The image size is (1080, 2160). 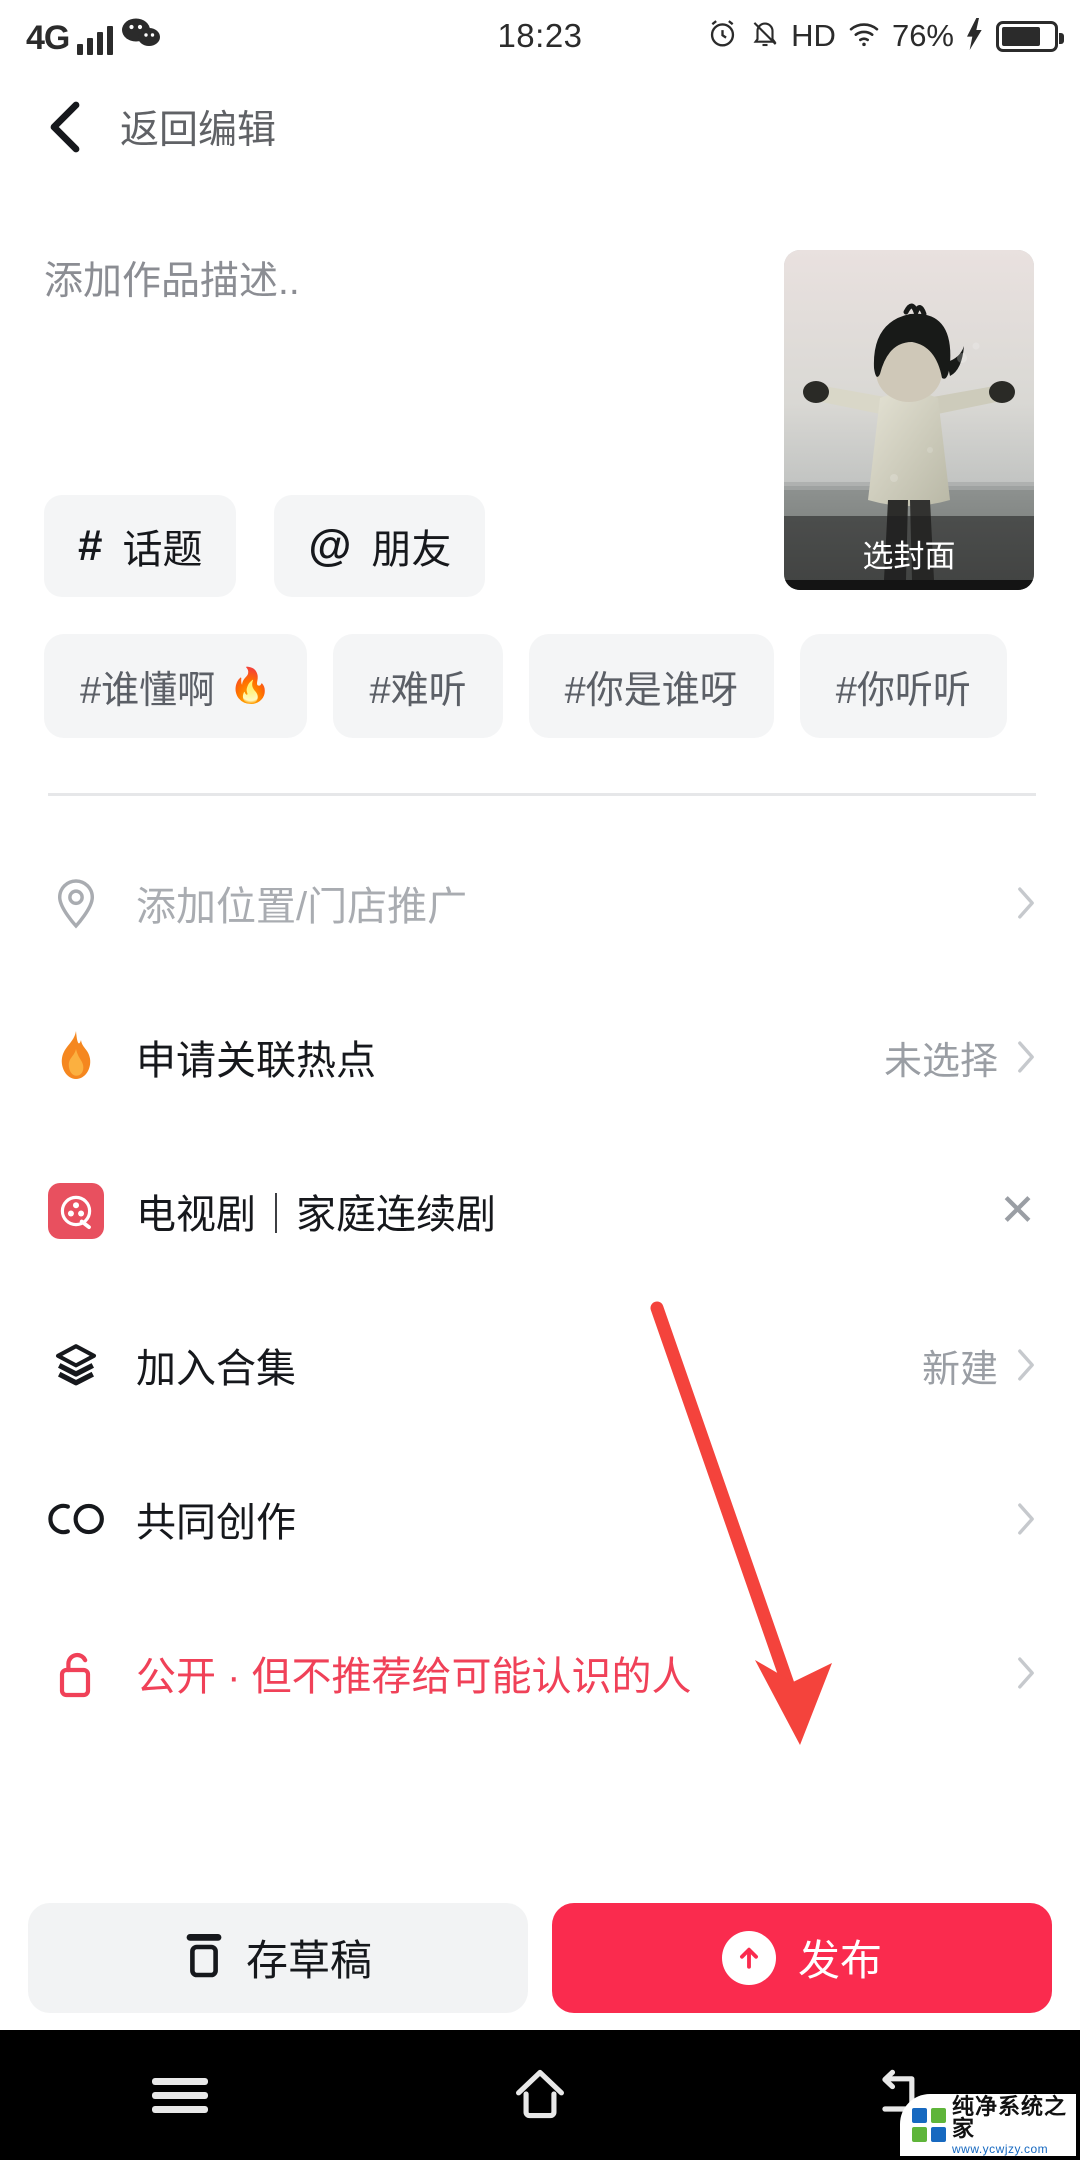 What do you see at coordinates (265, 546) in the screenshot?
I see `quick-action-row: # 话题 @ 朋友` at bounding box center [265, 546].